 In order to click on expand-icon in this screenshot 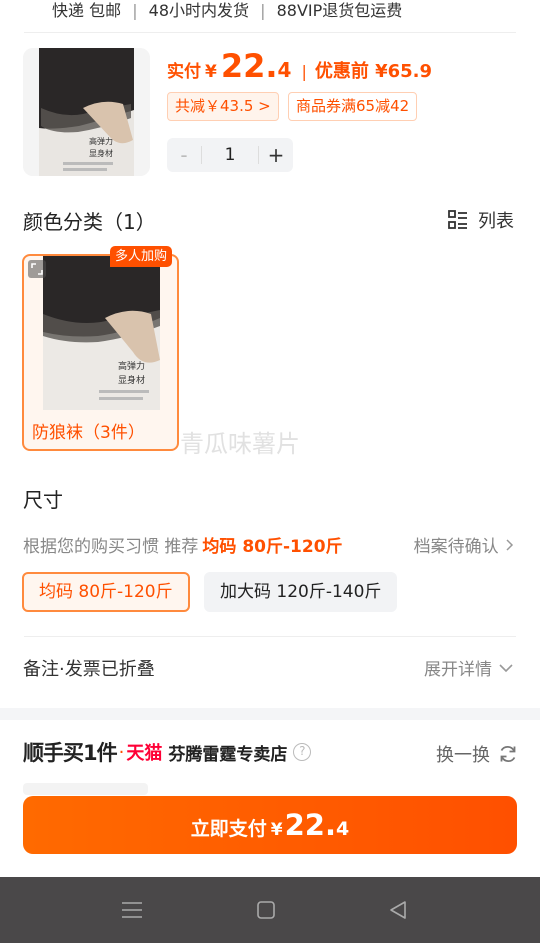, I will do `click(37, 269)`.